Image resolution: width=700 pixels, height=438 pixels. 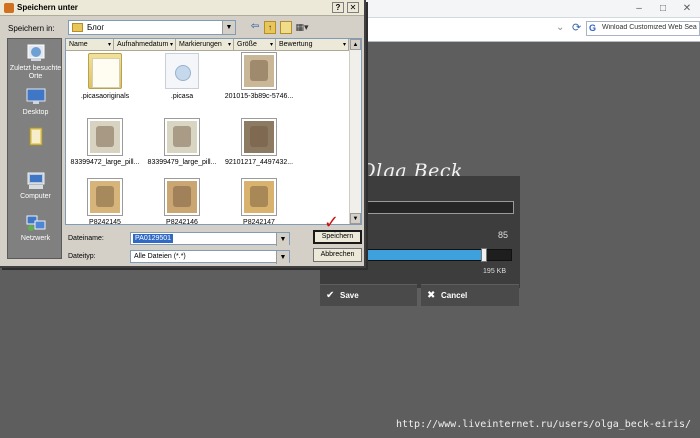 What do you see at coordinates (639, 8) in the screenshot?
I see `minimize-icon: –` at bounding box center [639, 8].